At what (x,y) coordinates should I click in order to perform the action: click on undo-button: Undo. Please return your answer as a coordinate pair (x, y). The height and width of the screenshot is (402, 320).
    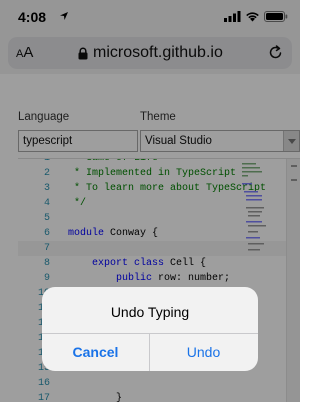
    Looking at the image, I should click on (203, 352).